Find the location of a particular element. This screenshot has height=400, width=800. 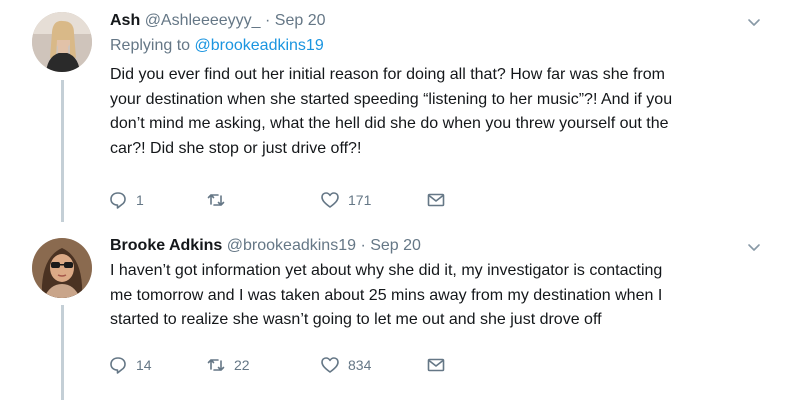

like-button: 171 is located at coordinates (345, 200).